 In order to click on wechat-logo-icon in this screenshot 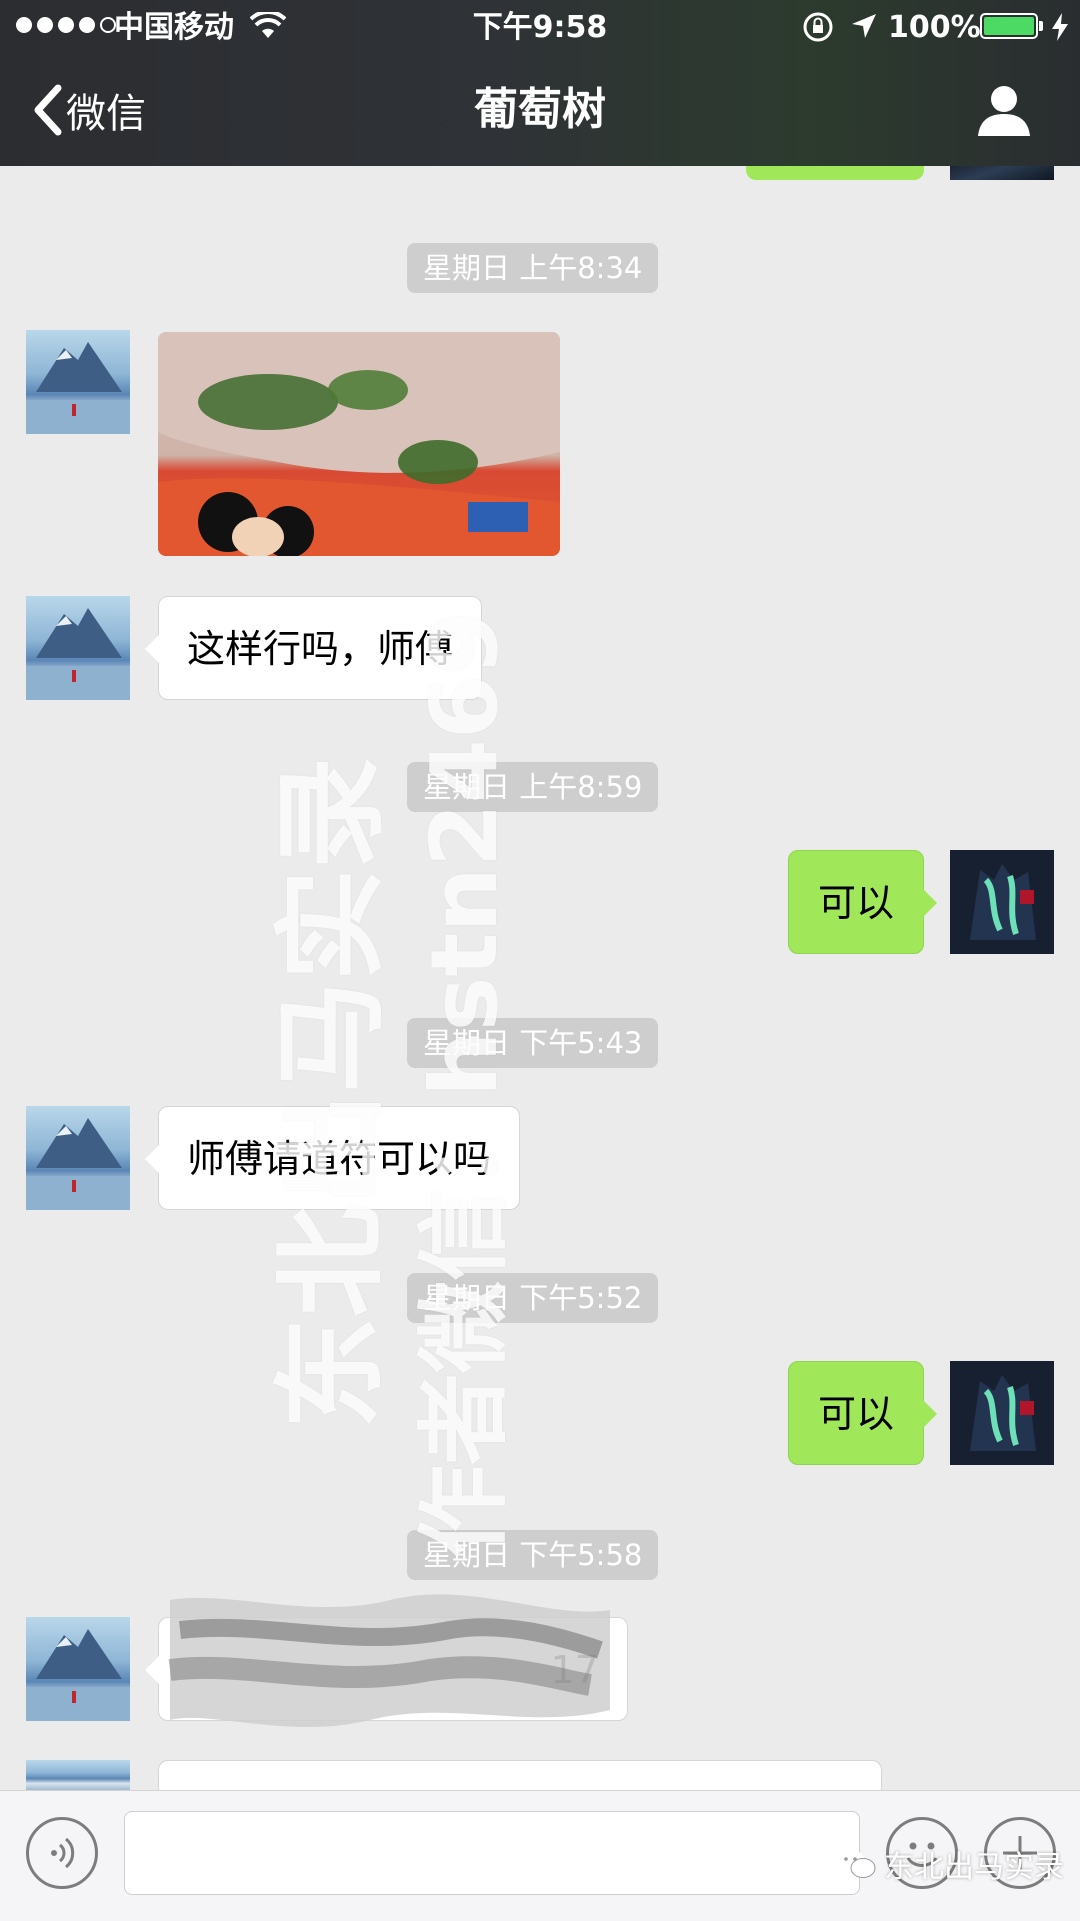, I will do `click(856, 1864)`.